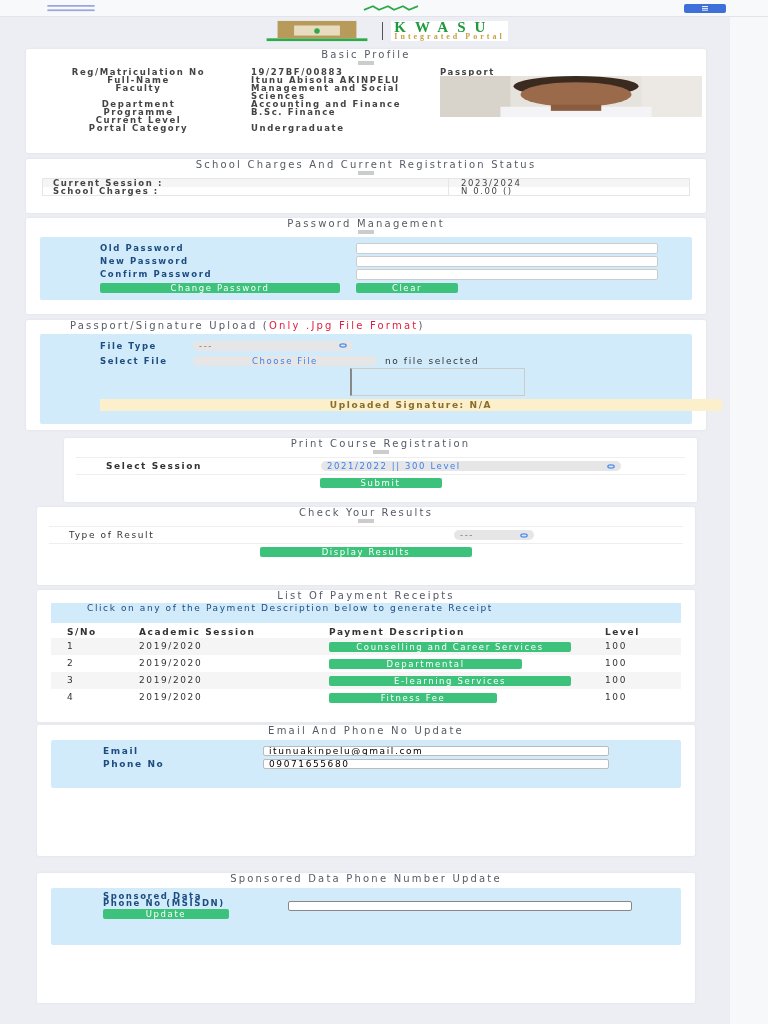 The width and height of the screenshot is (768, 1024). I want to click on field-label: Reg/Matriculation No, so click(138, 72).